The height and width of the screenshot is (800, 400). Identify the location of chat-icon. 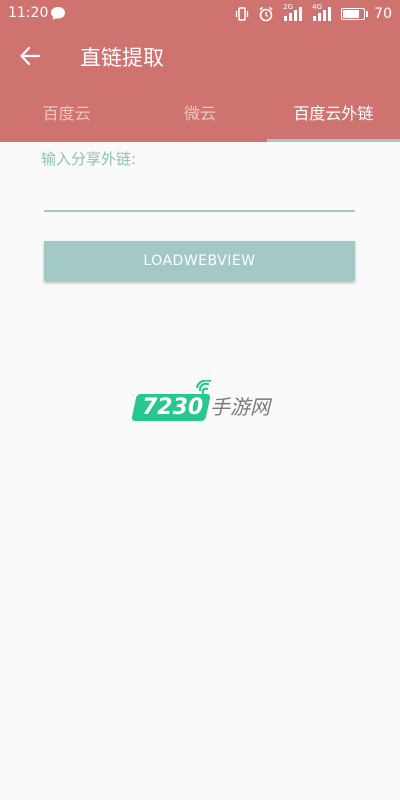
(58, 13).